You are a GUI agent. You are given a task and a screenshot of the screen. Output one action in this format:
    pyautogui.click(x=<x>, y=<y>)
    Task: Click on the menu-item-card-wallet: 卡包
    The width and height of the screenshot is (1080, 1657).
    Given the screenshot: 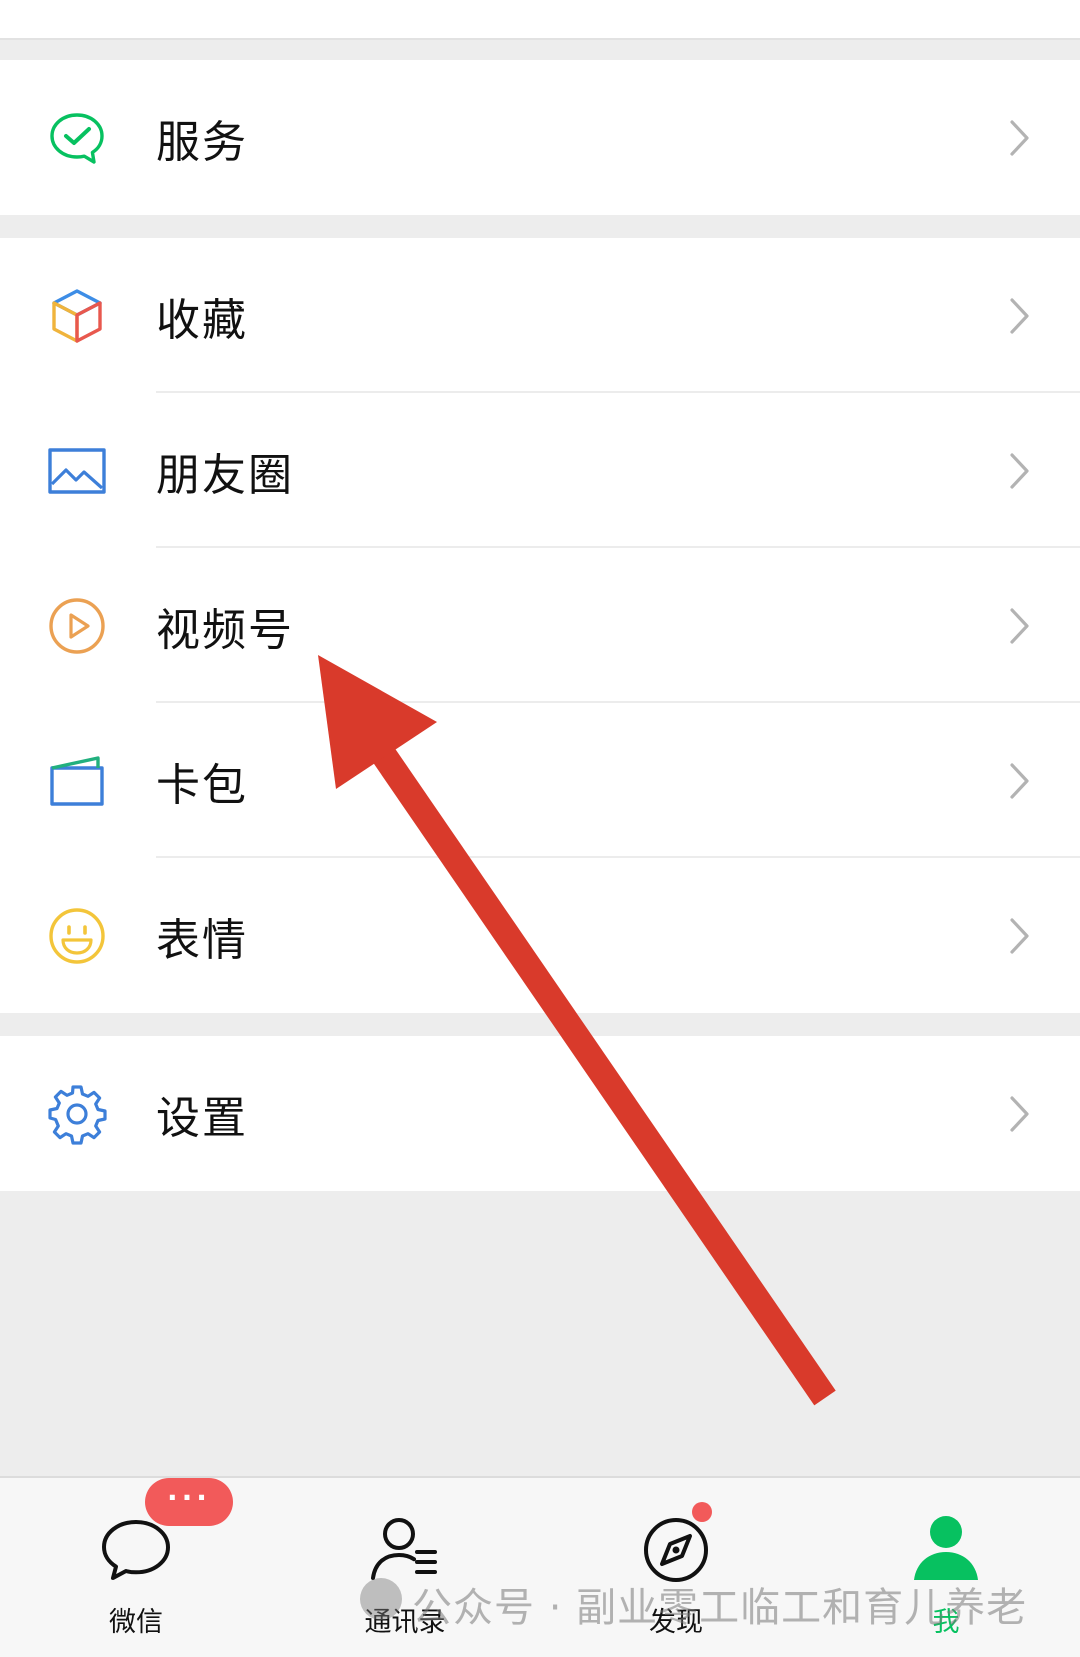 What is the action you would take?
    pyautogui.click(x=540, y=780)
    